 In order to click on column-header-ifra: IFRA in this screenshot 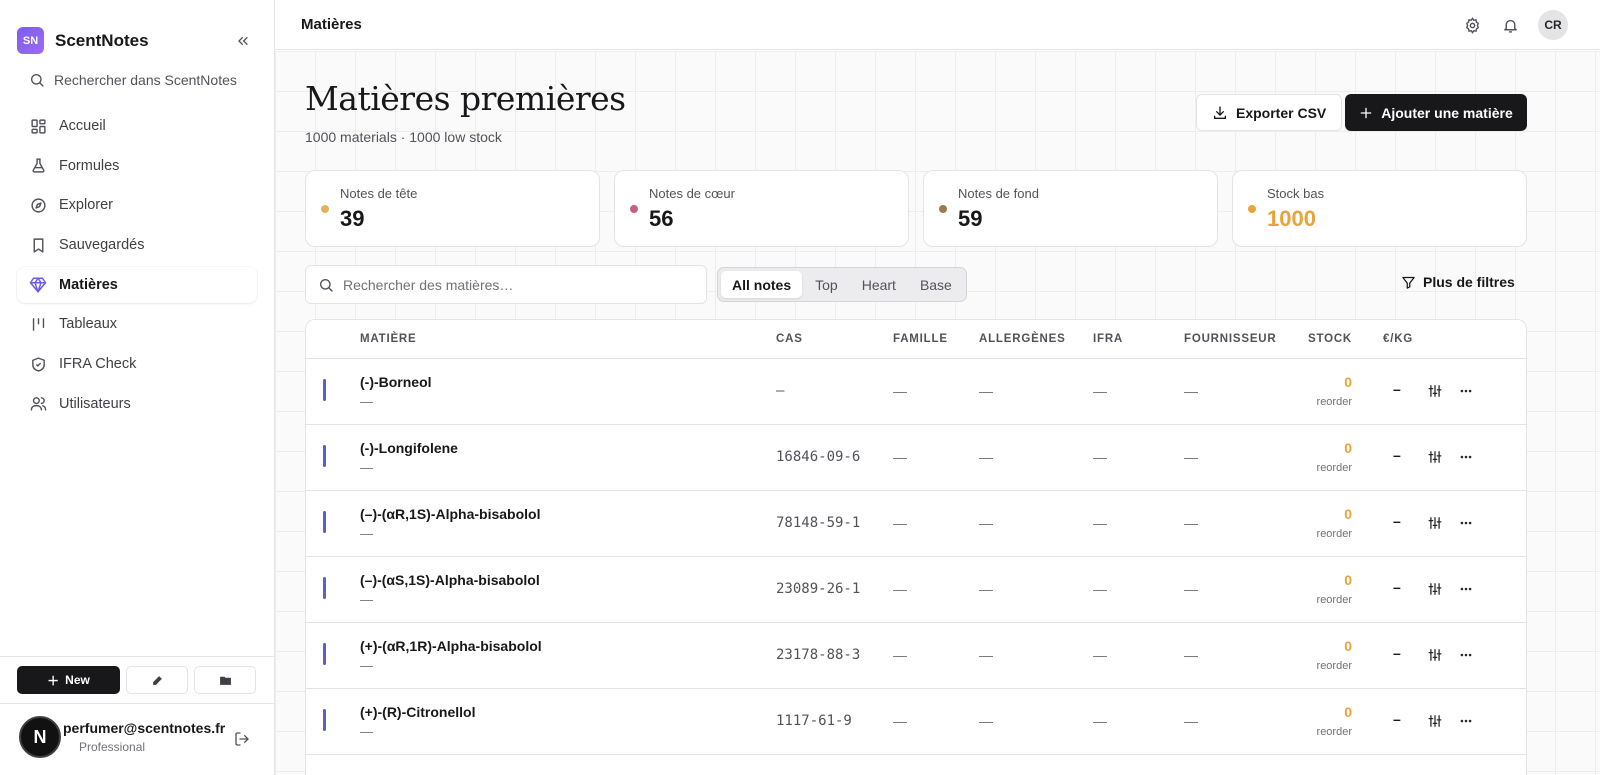, I will do `click(1108, 339)`.